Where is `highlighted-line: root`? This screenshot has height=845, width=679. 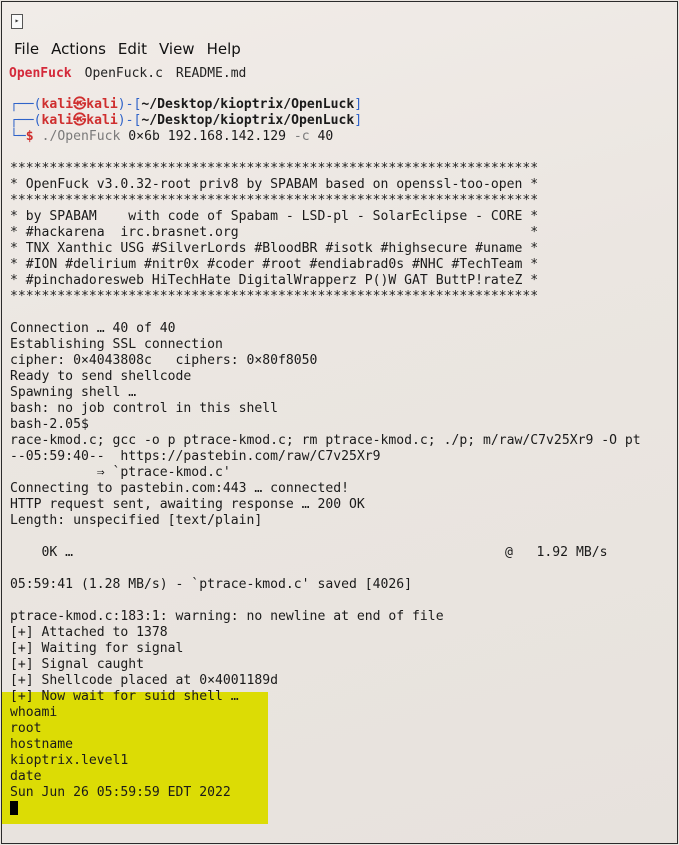 highlighted-line: root is located at coordinates (26, 728).